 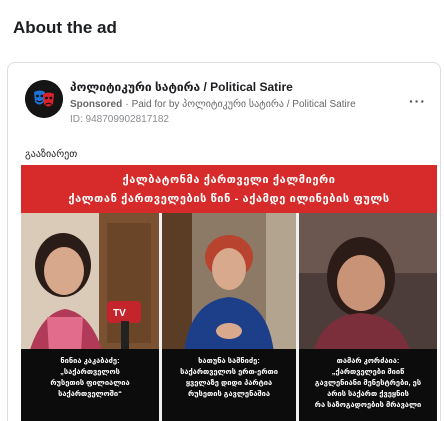 What do you see at coordinates (229, 371) in the screenshot?
I see `caption-line: საქართველოს ერთ-ერთი` at bounding box center [229, 371].